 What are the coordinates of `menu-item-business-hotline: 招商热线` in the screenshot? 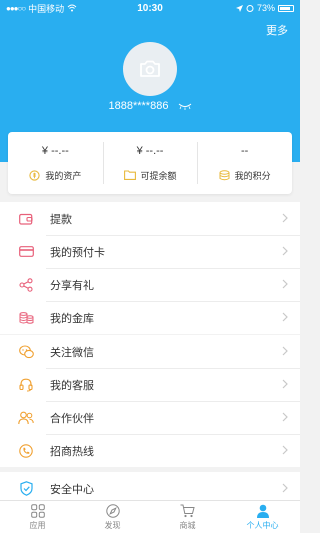 It's located at (150, 450).